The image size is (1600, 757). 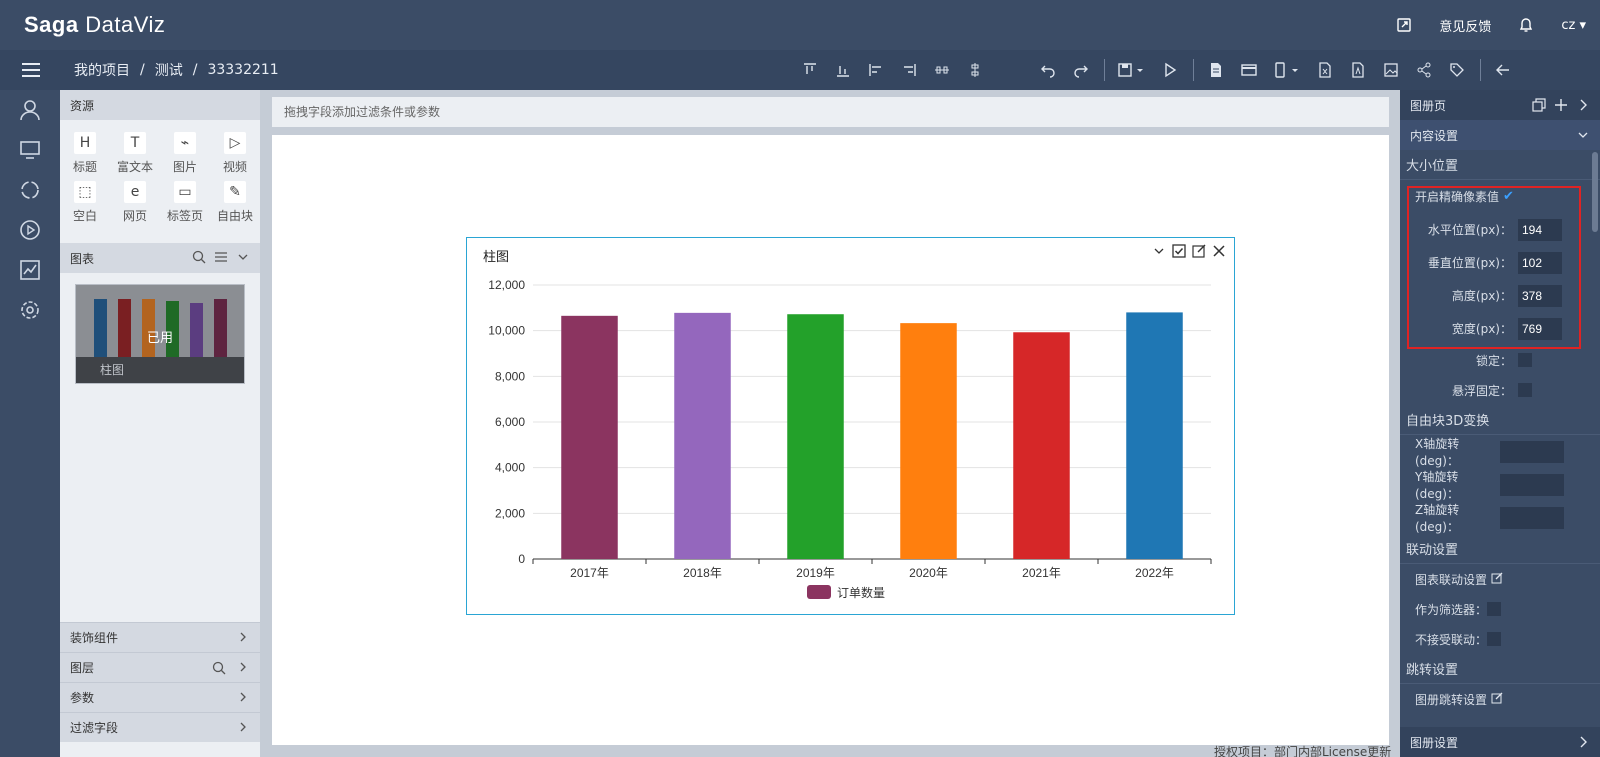 I want to click on y-rot-input, so click(x=1532, y=484).